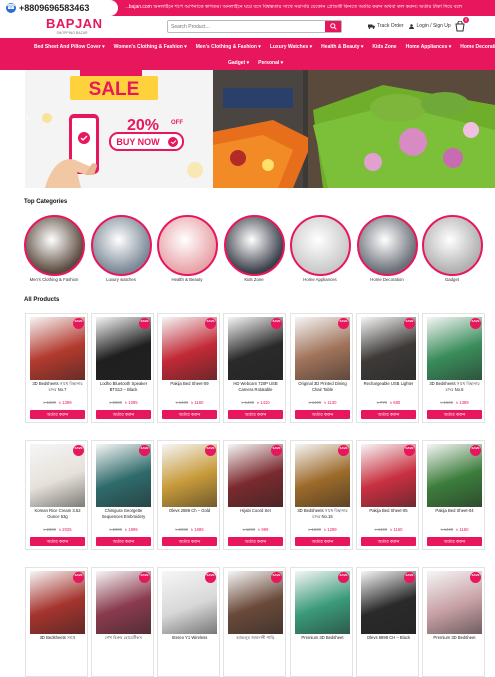 Image resolution: width=495 pixels, height=677 pixels. What do you see at coordinates (69, 47) in the screenshot?
I see `nav-item-row1-0: Bed Sheet And Pillow Cover ▾` at bounding box center [69, 47].